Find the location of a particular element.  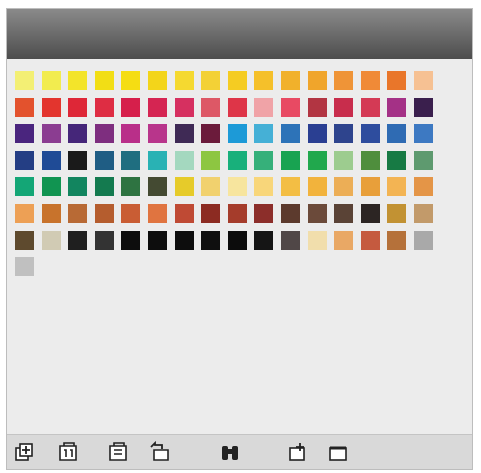

library-button is located at coordinates (68, 452).